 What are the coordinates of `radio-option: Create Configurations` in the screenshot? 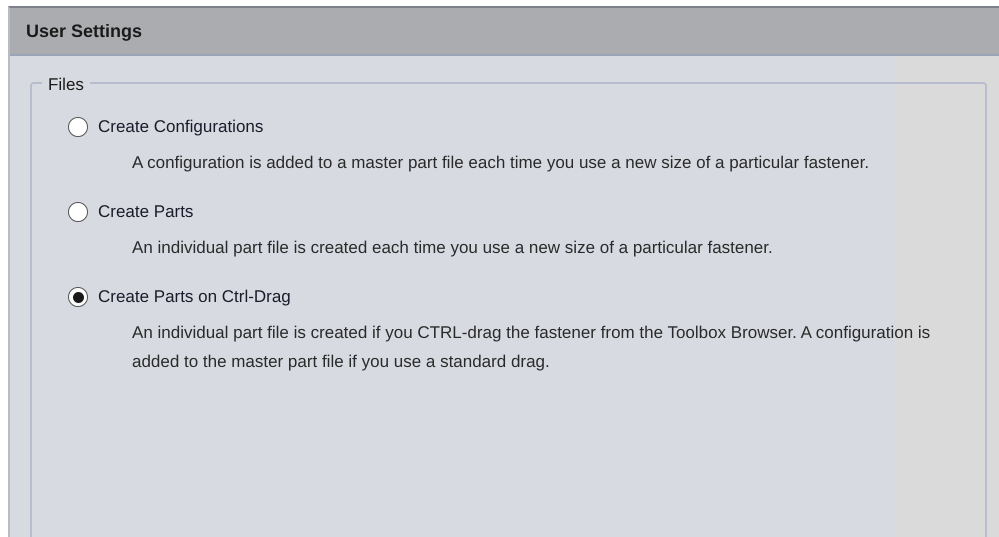 It's located at (166, 127).